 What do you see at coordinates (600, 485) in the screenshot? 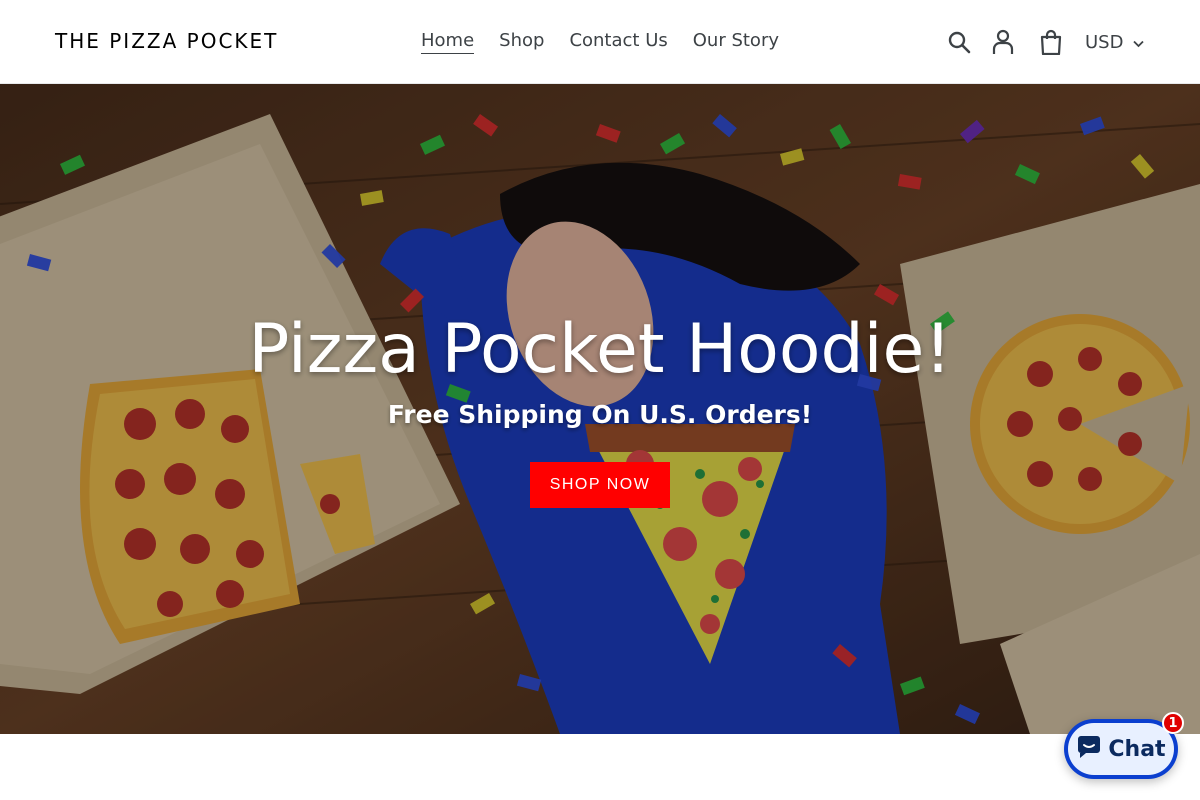
I see `shop-now-button: SHOP NOW` at bounding box center [600, 485].